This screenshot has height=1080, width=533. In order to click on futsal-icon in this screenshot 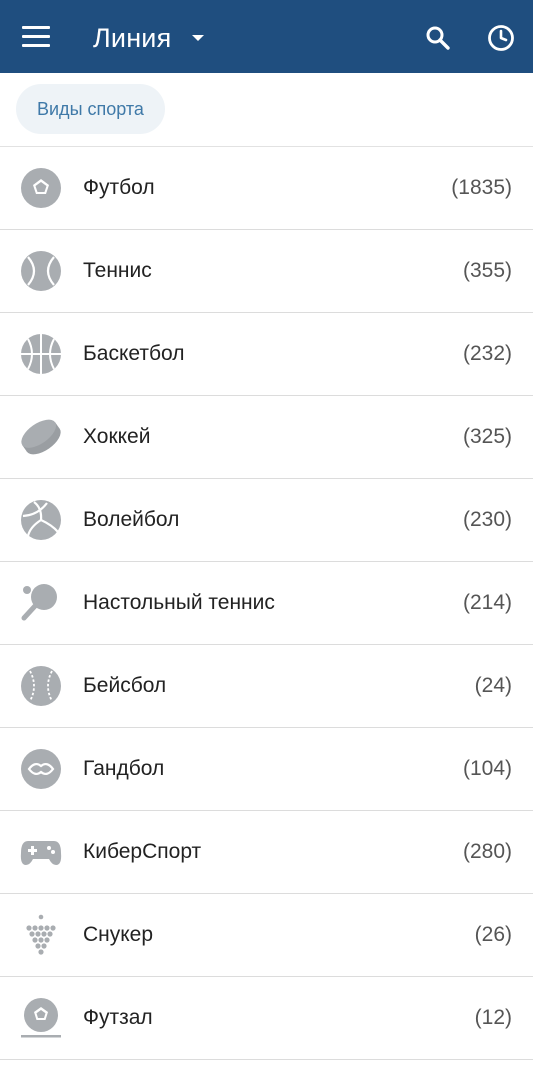, I will do `click(41, 1018)`.